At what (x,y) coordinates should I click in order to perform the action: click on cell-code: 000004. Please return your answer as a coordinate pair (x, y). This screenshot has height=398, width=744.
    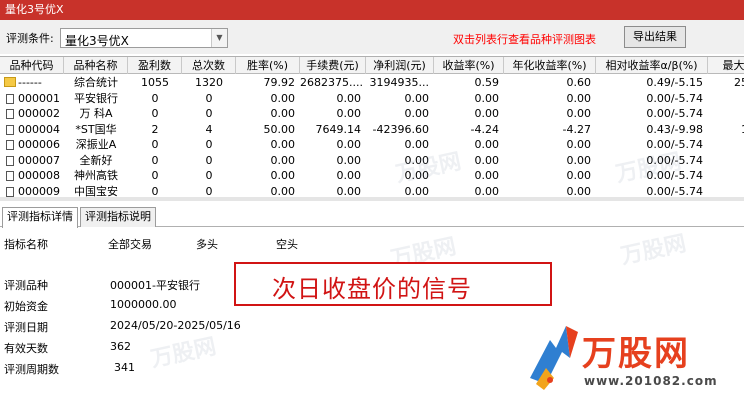
    Looking at the image, I should click on (32, 130).